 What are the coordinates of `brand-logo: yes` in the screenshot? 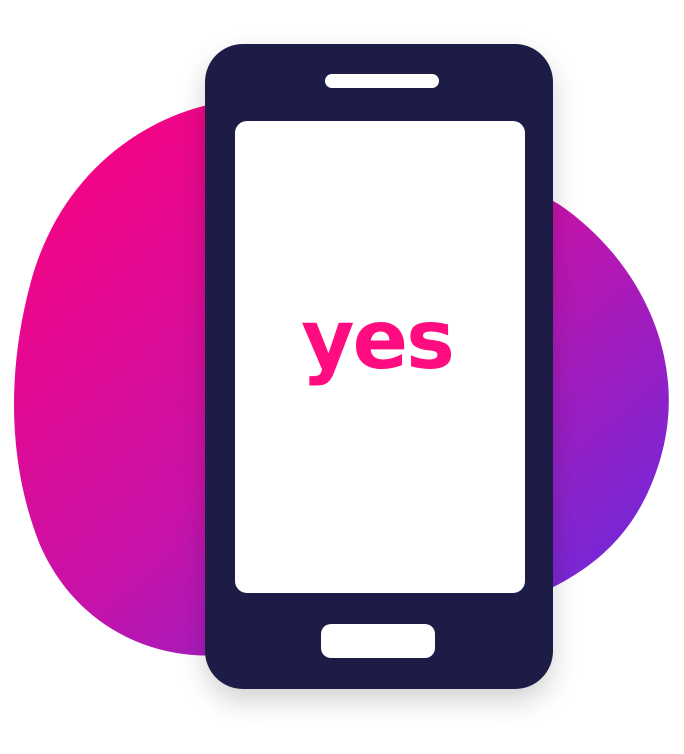 It's located at (377, 340).